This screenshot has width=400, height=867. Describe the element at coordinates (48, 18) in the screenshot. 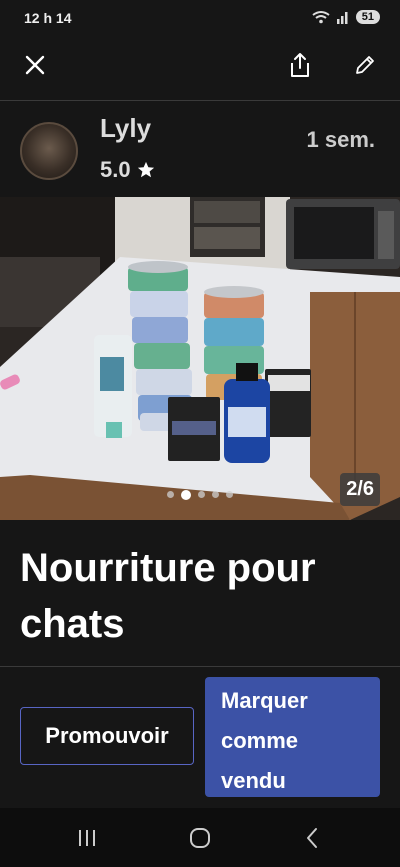

I see `status-time: 12 h 14` at that location.